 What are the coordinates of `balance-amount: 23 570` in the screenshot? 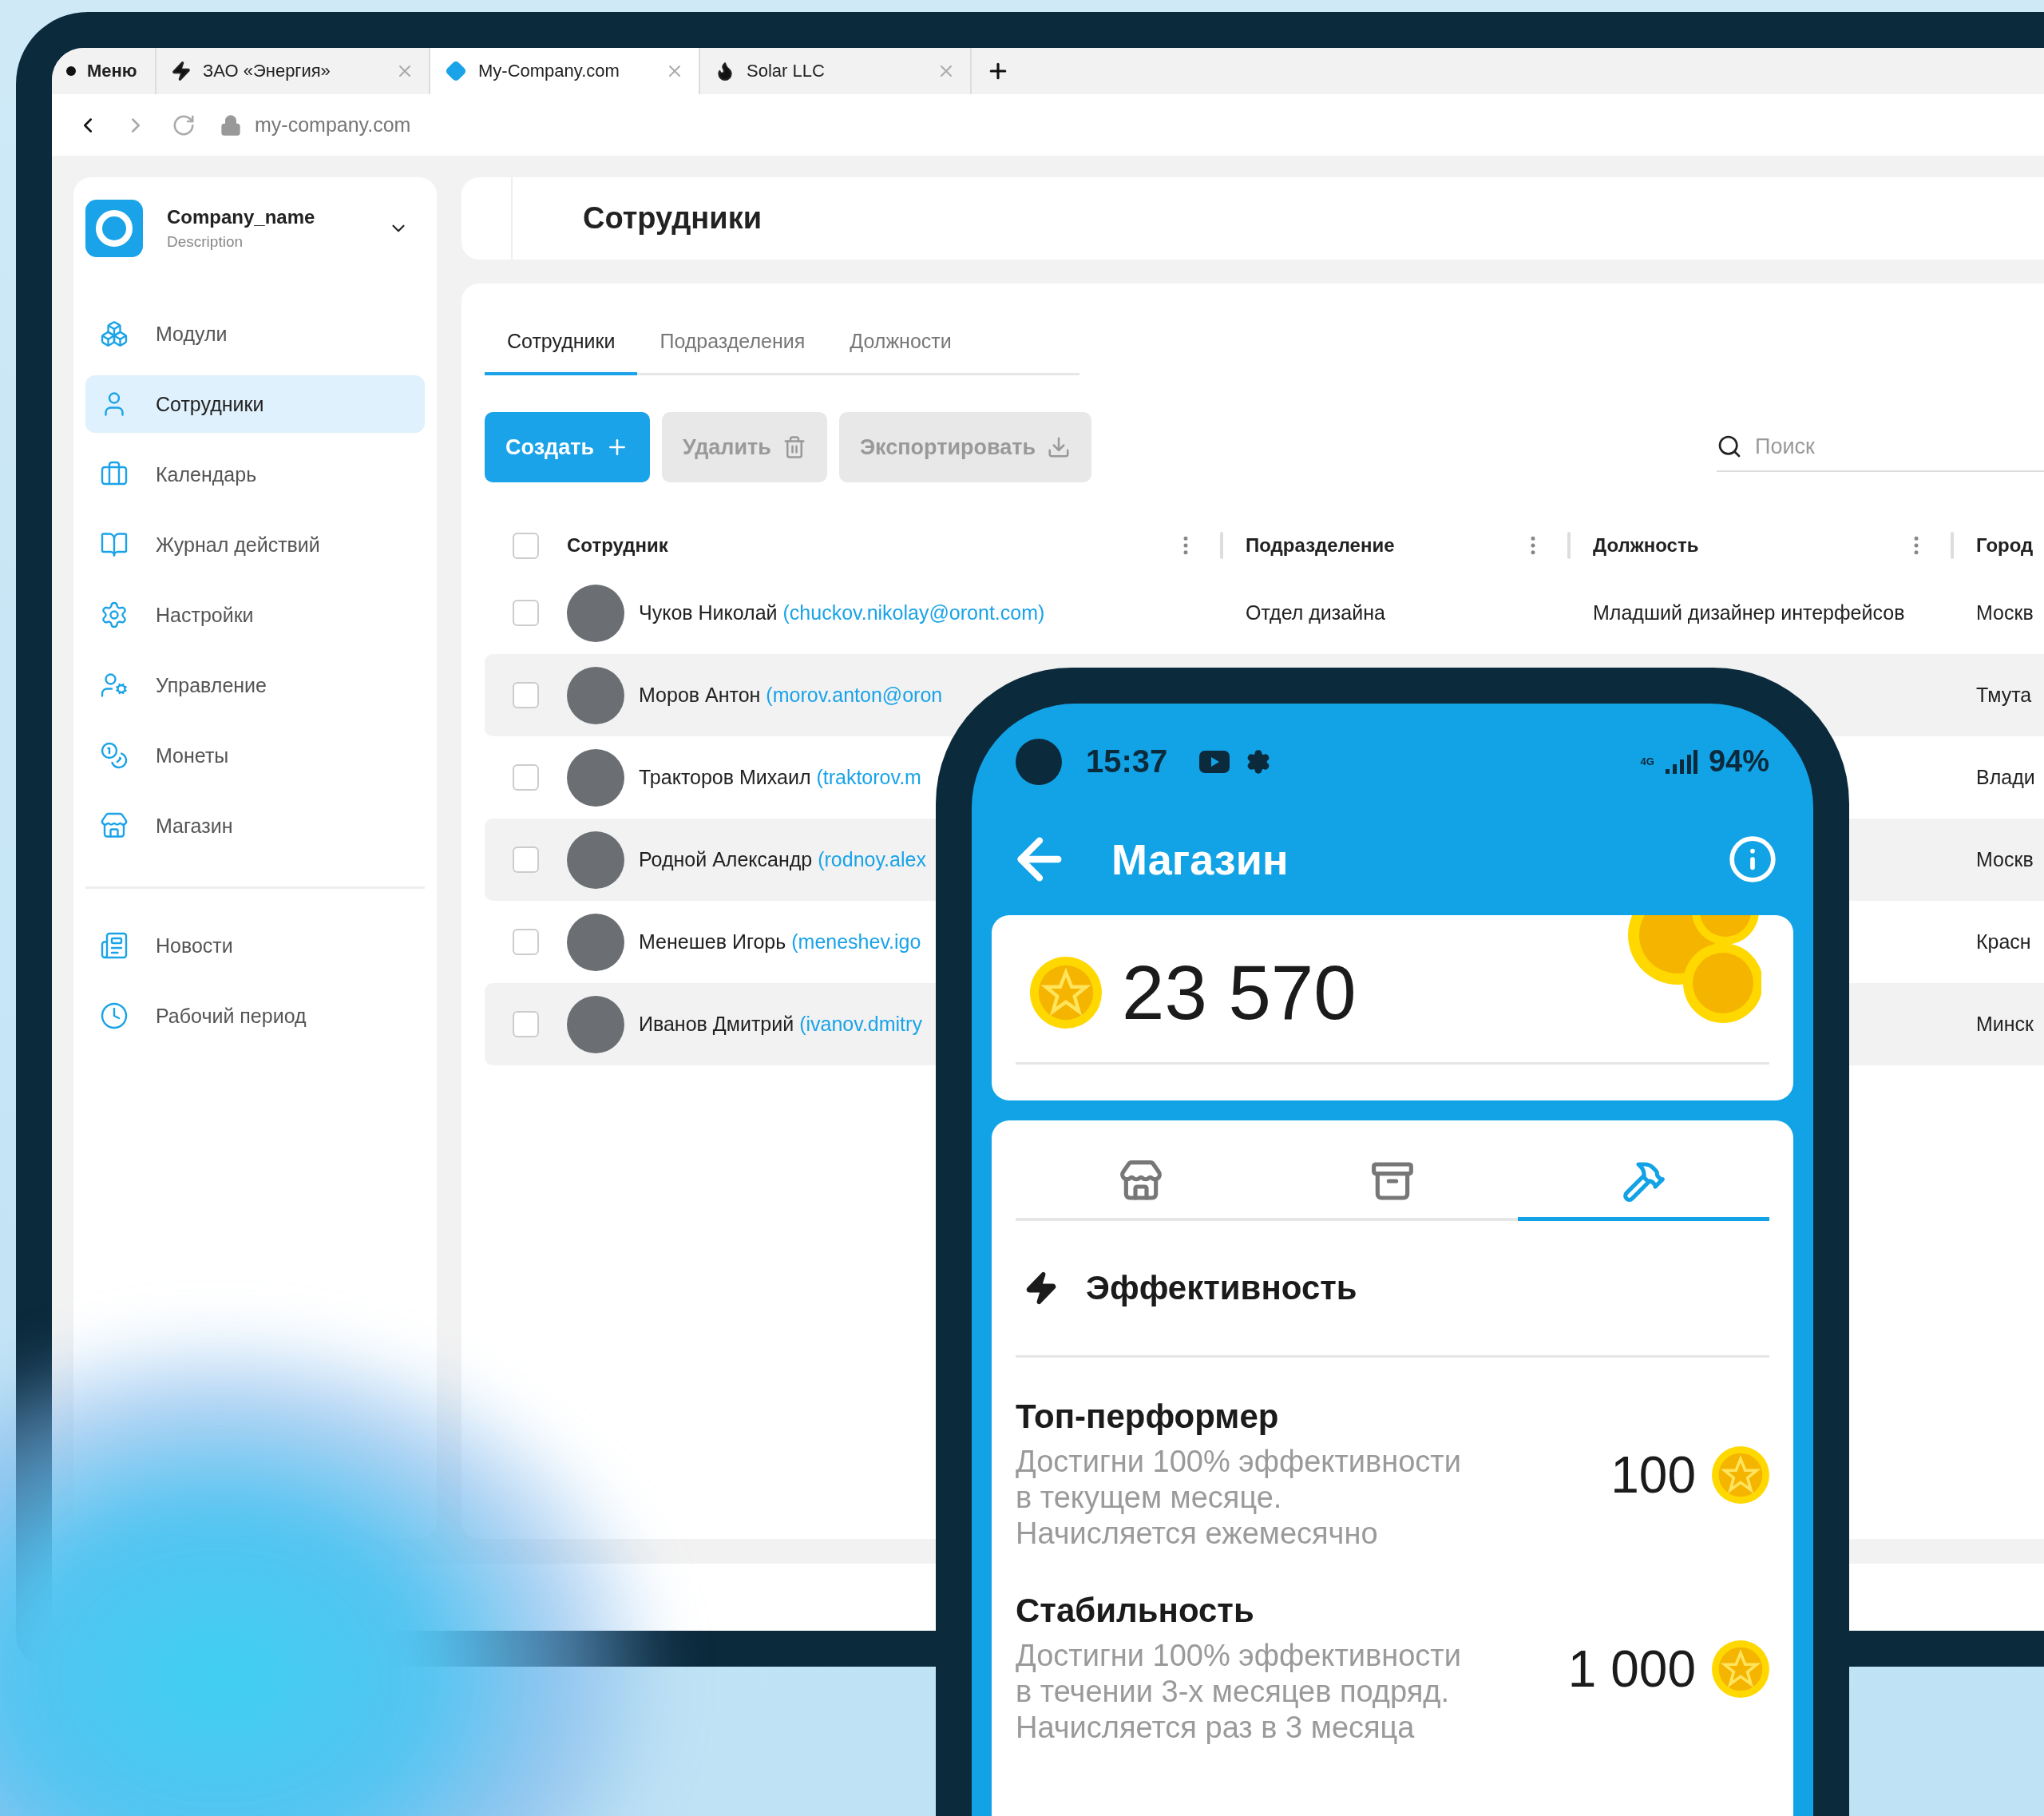 It's located at (1239, 993).